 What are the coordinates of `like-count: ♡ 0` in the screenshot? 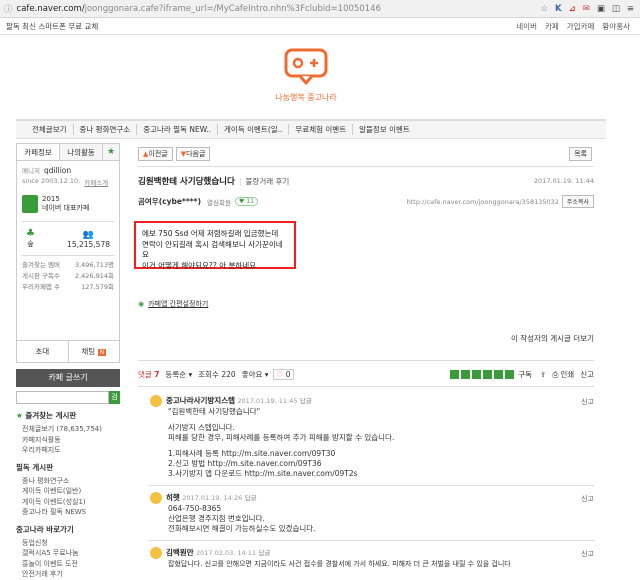 It's located at (283, 374).